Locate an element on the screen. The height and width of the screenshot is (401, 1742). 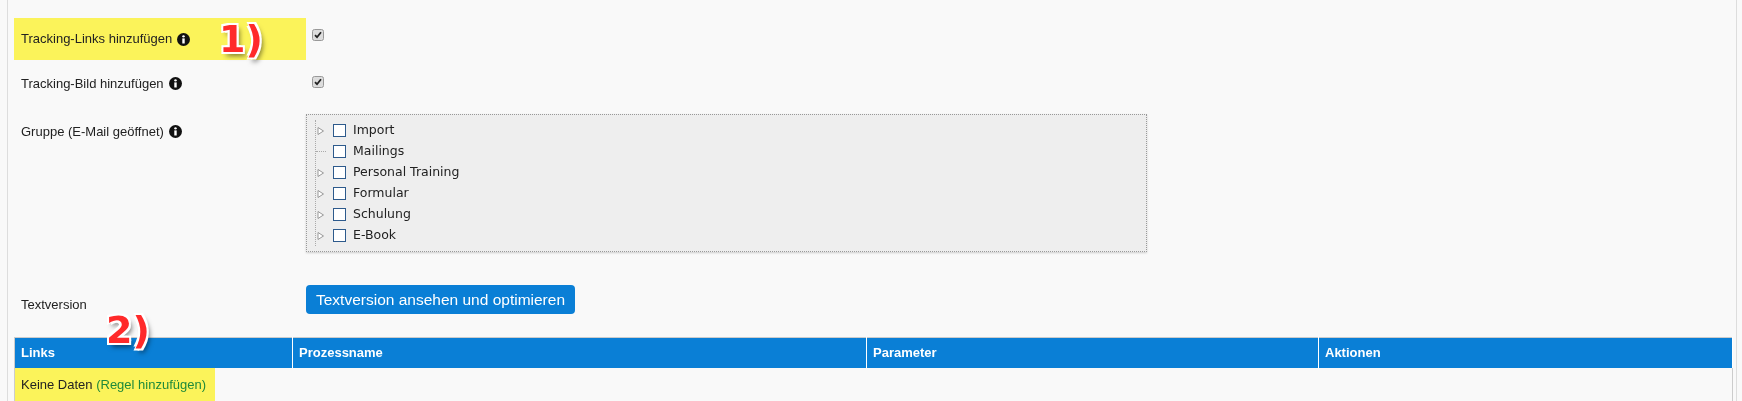
field-label: Tracking-Bild hinzufügen is located at coordinates (92, 84).